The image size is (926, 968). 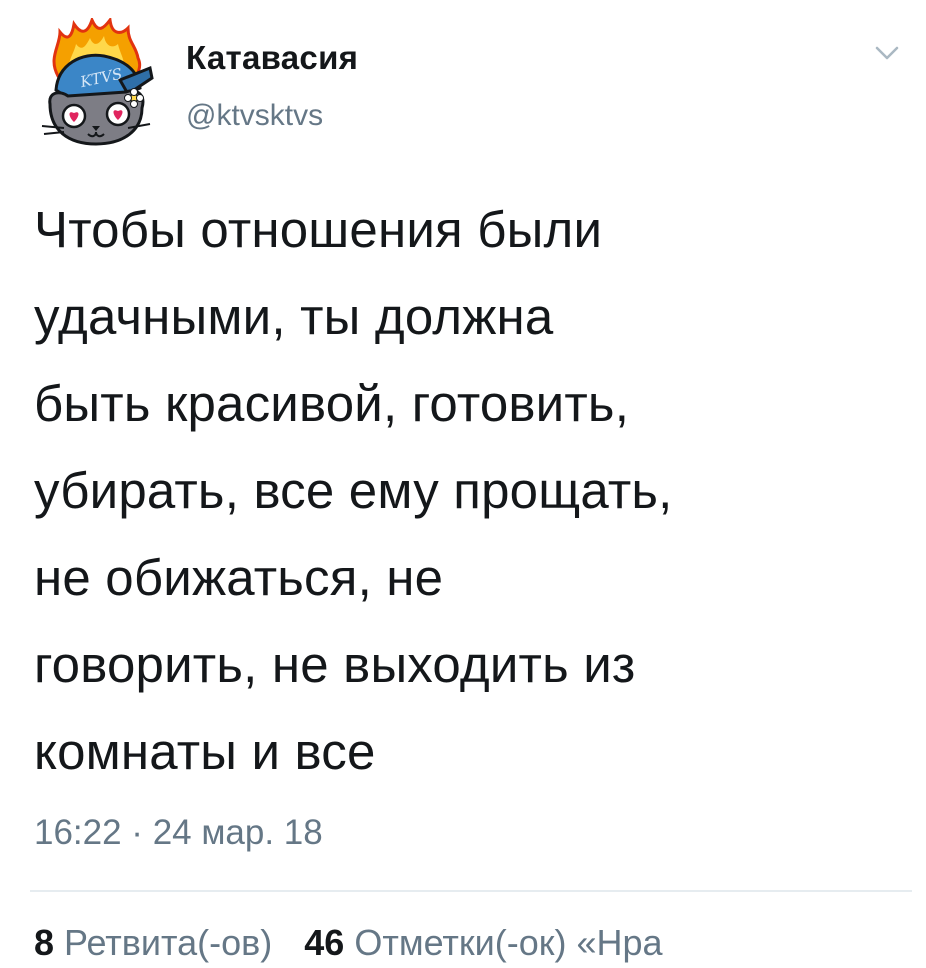 I want to click on avatar: KTVS, so click(x=96, y=82).